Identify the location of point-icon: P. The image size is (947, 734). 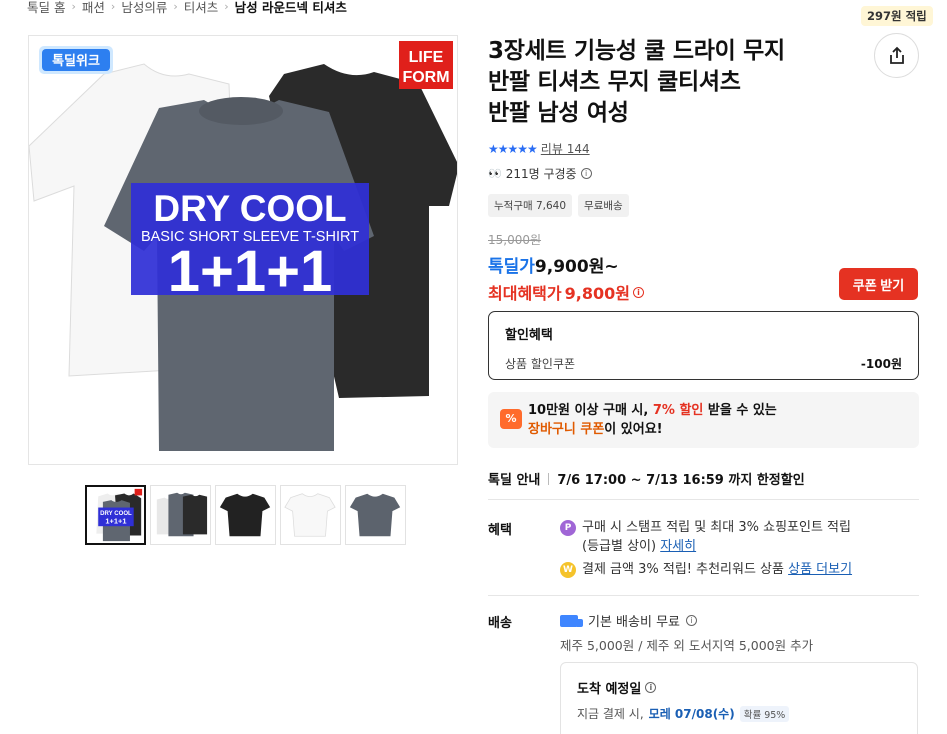
(568, 528).